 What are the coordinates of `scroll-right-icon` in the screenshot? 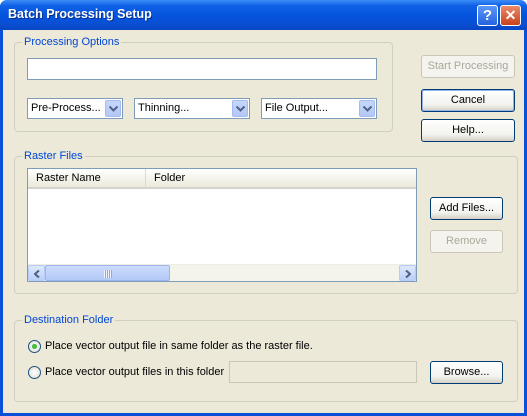 It's located at (407, 273).